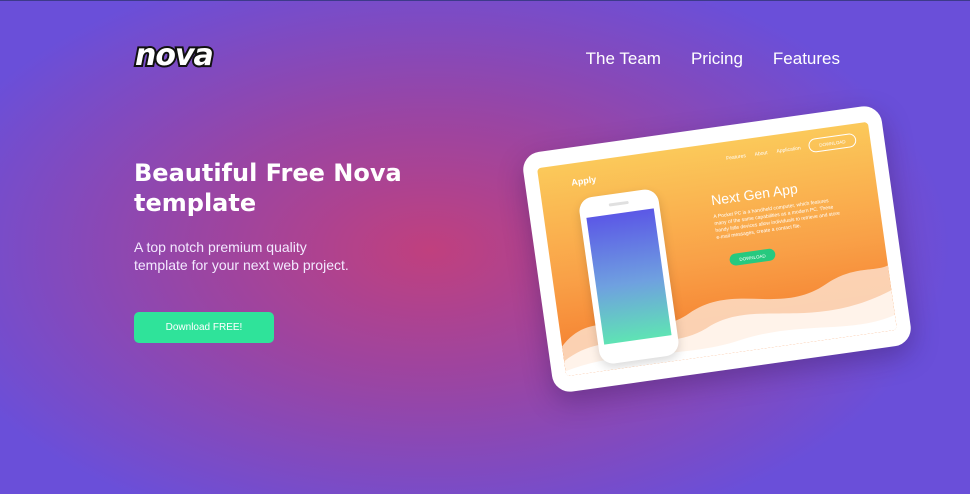  Describe the element at coordinates (629, 276) in the screenshot. I see `phone-screen` at that location.